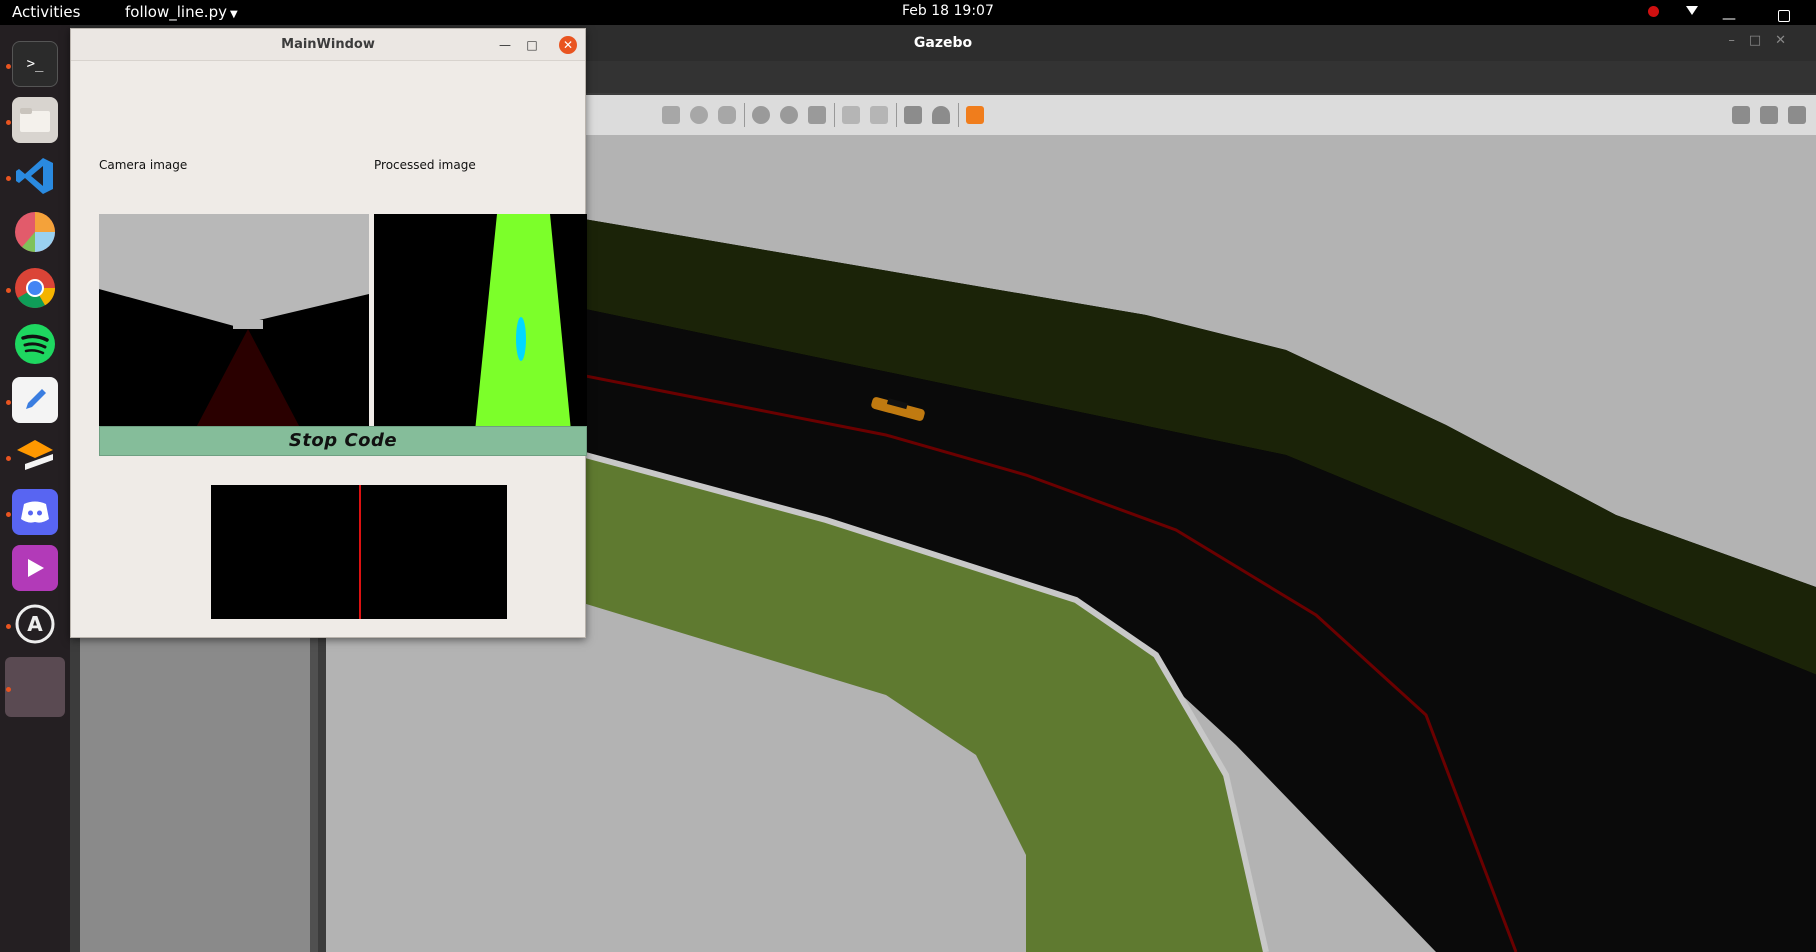  What do you see at coordinates (35, 176) in the screenshot?
I see `vscode-icon` at bounding box center [35, 176].